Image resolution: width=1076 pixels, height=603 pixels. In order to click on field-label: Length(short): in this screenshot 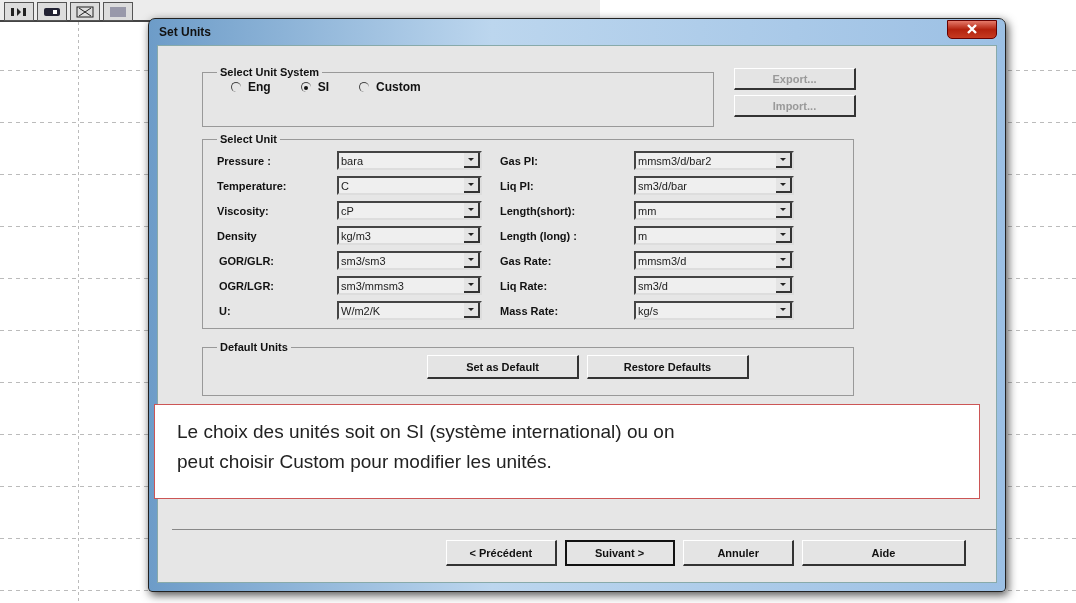, I will do `click(538, 210)`.